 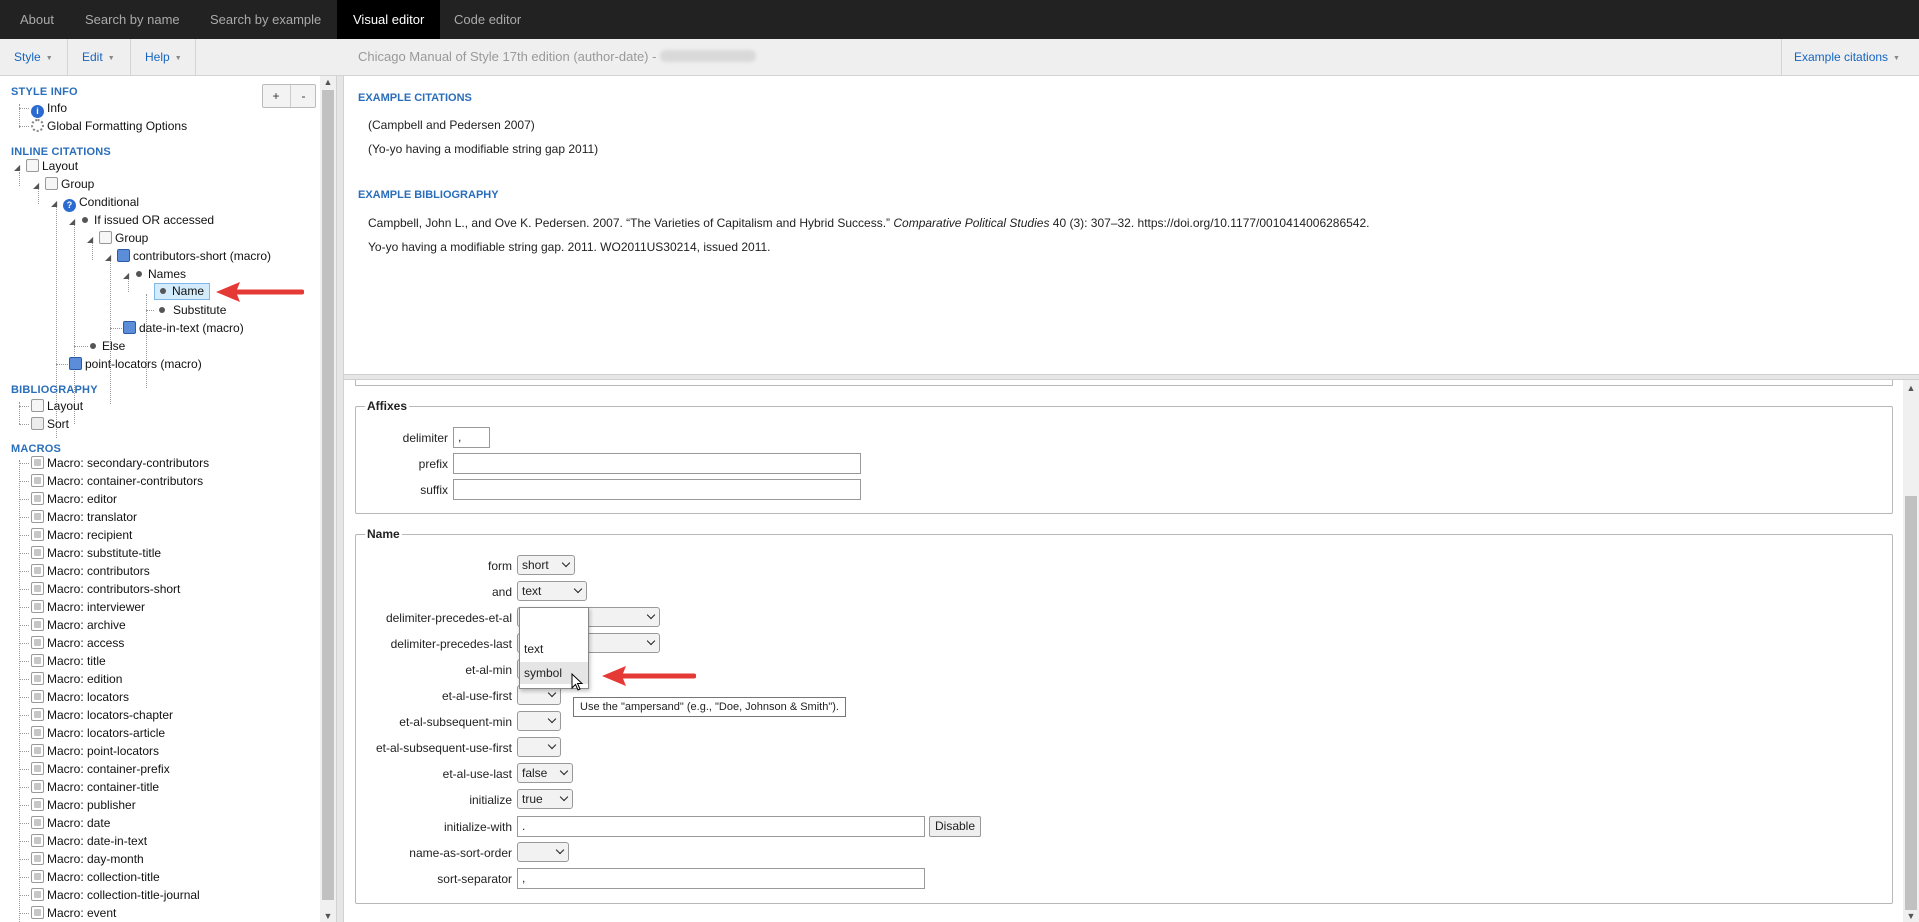 What do you see at coordinates (195, 57) in the screenshot?
I see `divider` at bounding box center [195, 57].